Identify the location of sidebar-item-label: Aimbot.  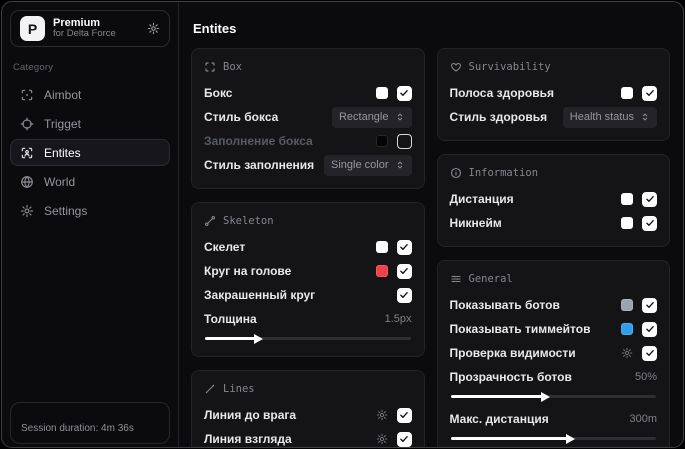
(63, 94).